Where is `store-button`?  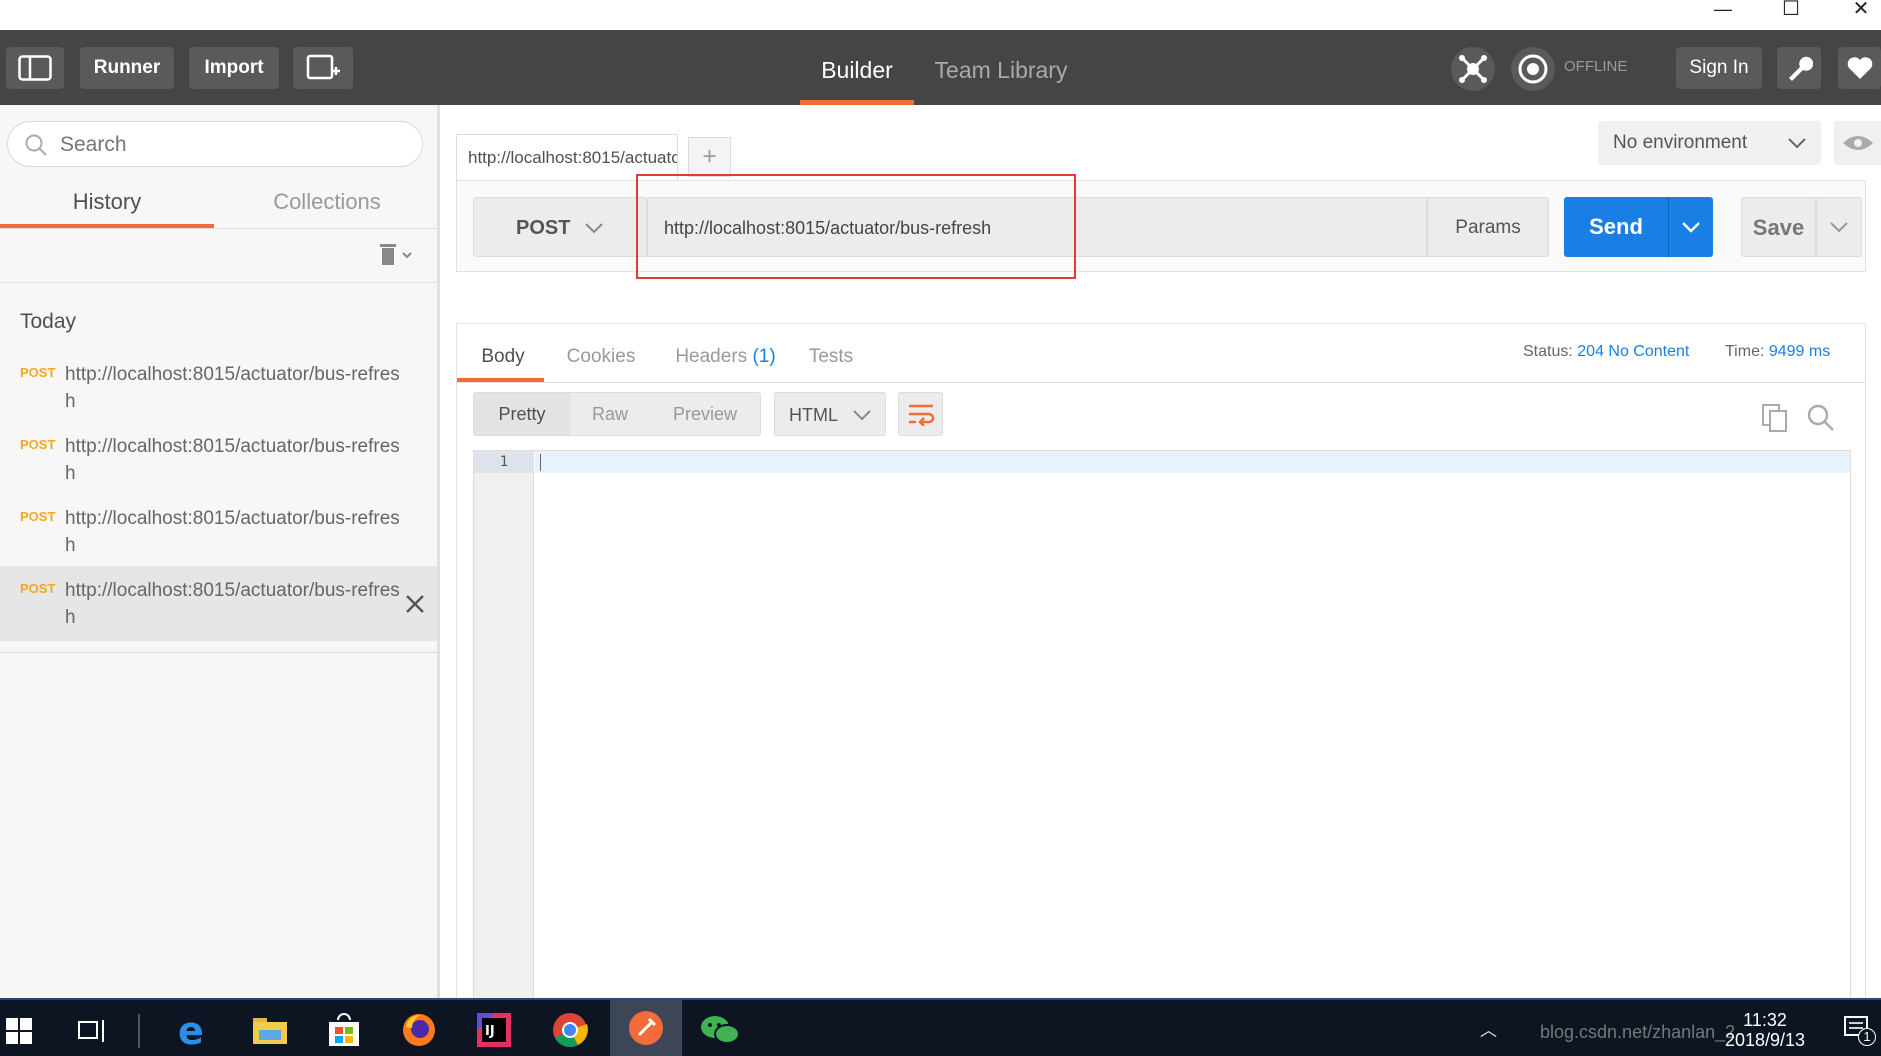
store-button is located at coordinates (344, 1030).